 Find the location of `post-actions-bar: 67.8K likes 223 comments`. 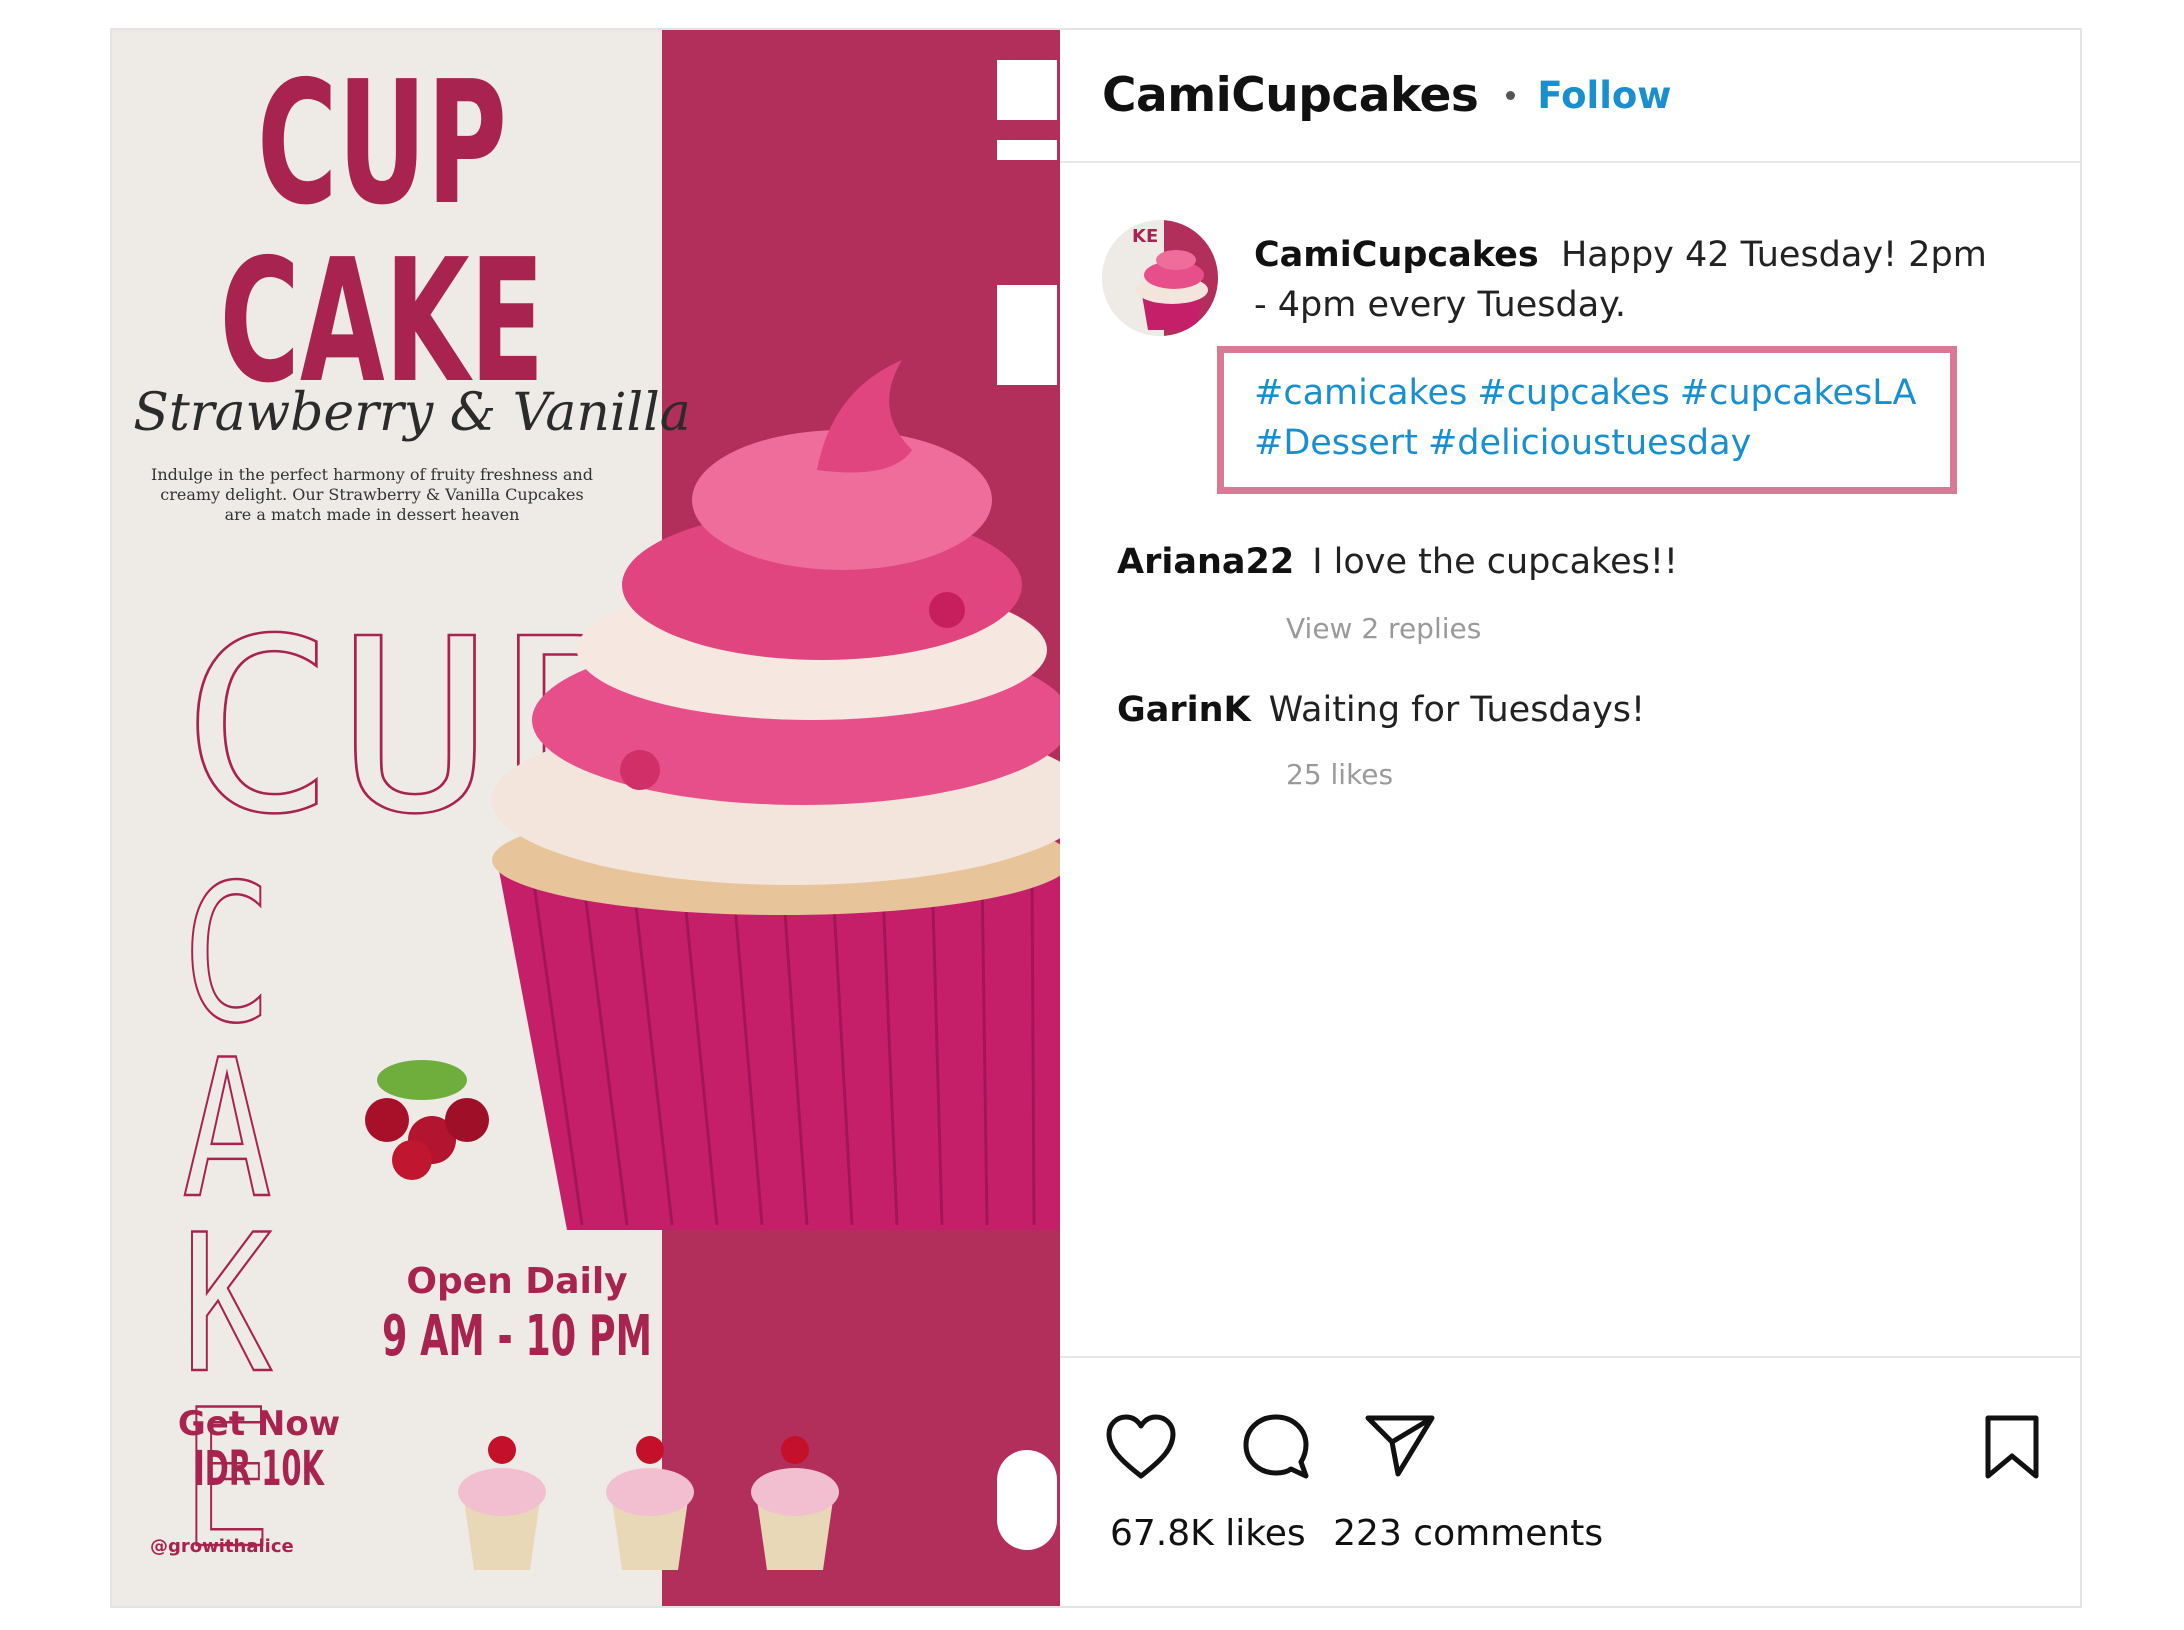

post-actions-bar: 67.8K likes 223 comments is located at coordinates (1570, 1481).